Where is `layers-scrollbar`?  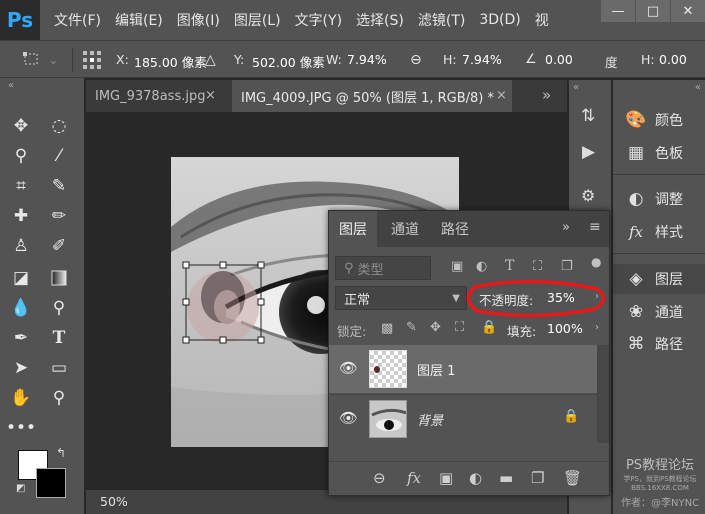 layers-scrollbar is located at coordinates (603, 394).